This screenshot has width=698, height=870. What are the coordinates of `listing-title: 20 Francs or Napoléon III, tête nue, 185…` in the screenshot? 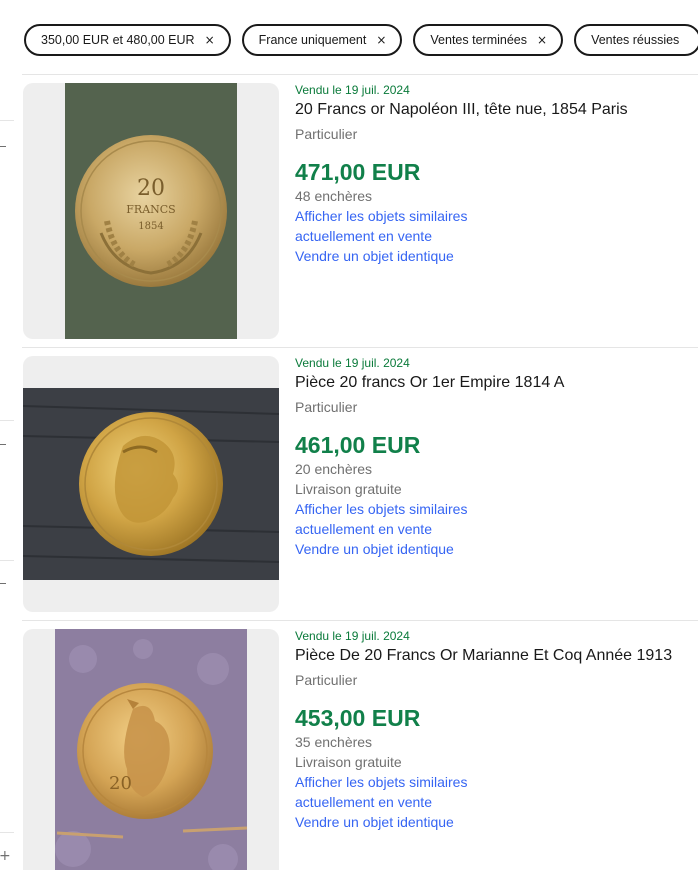 It's located at (496, 110).